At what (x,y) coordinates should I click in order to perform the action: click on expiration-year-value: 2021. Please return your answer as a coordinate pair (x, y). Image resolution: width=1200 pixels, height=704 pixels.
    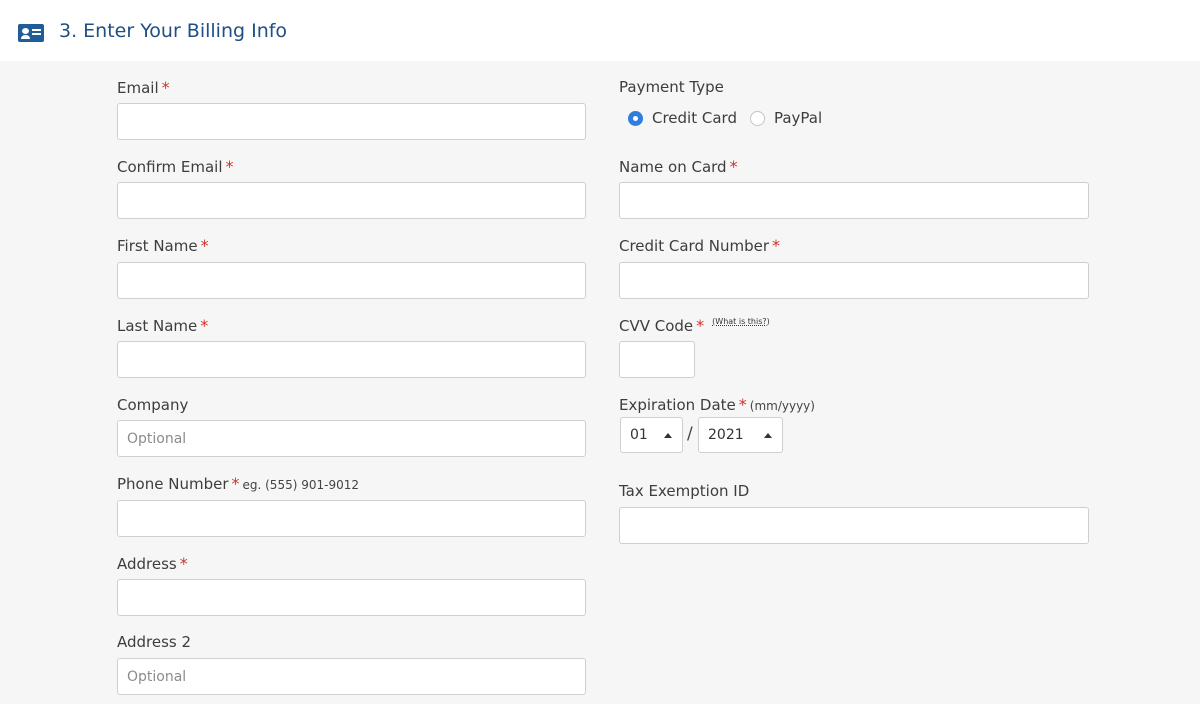
    Looking at the image, I should click on (726, 435).